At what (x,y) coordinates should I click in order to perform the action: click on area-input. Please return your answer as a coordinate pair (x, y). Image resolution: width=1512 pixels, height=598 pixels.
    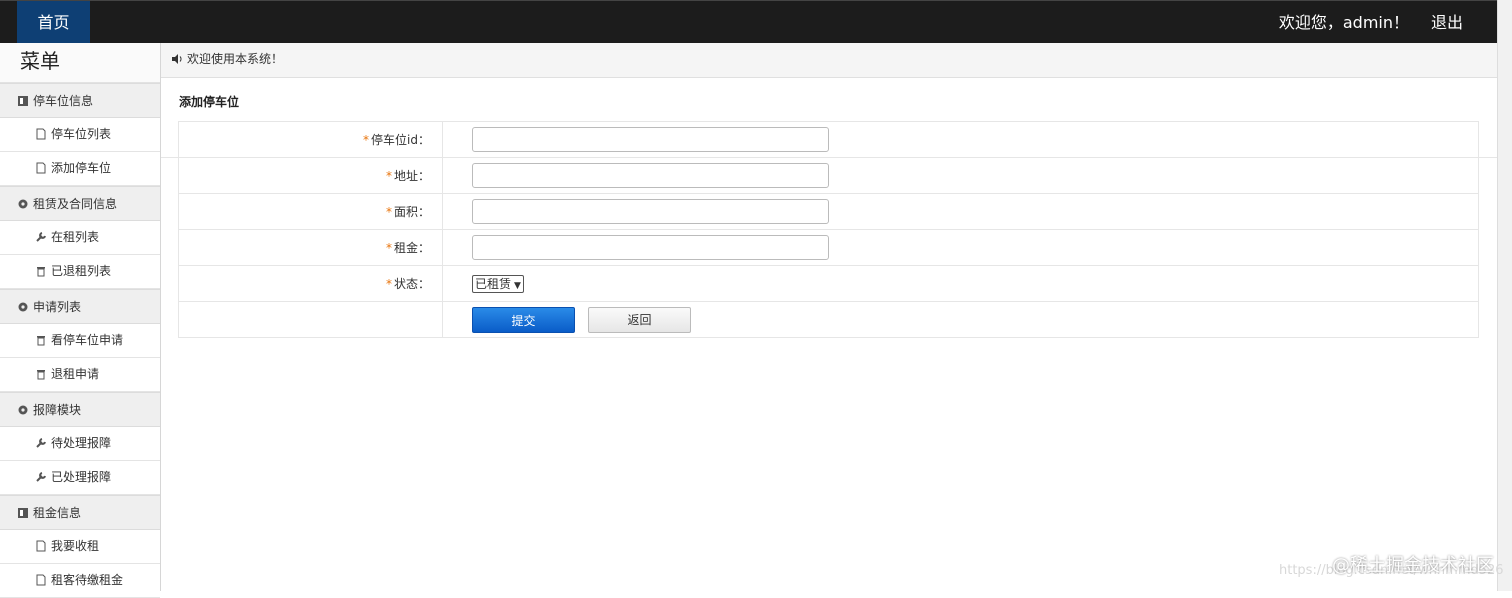
    Looking at the image, I should click on (650, 211).